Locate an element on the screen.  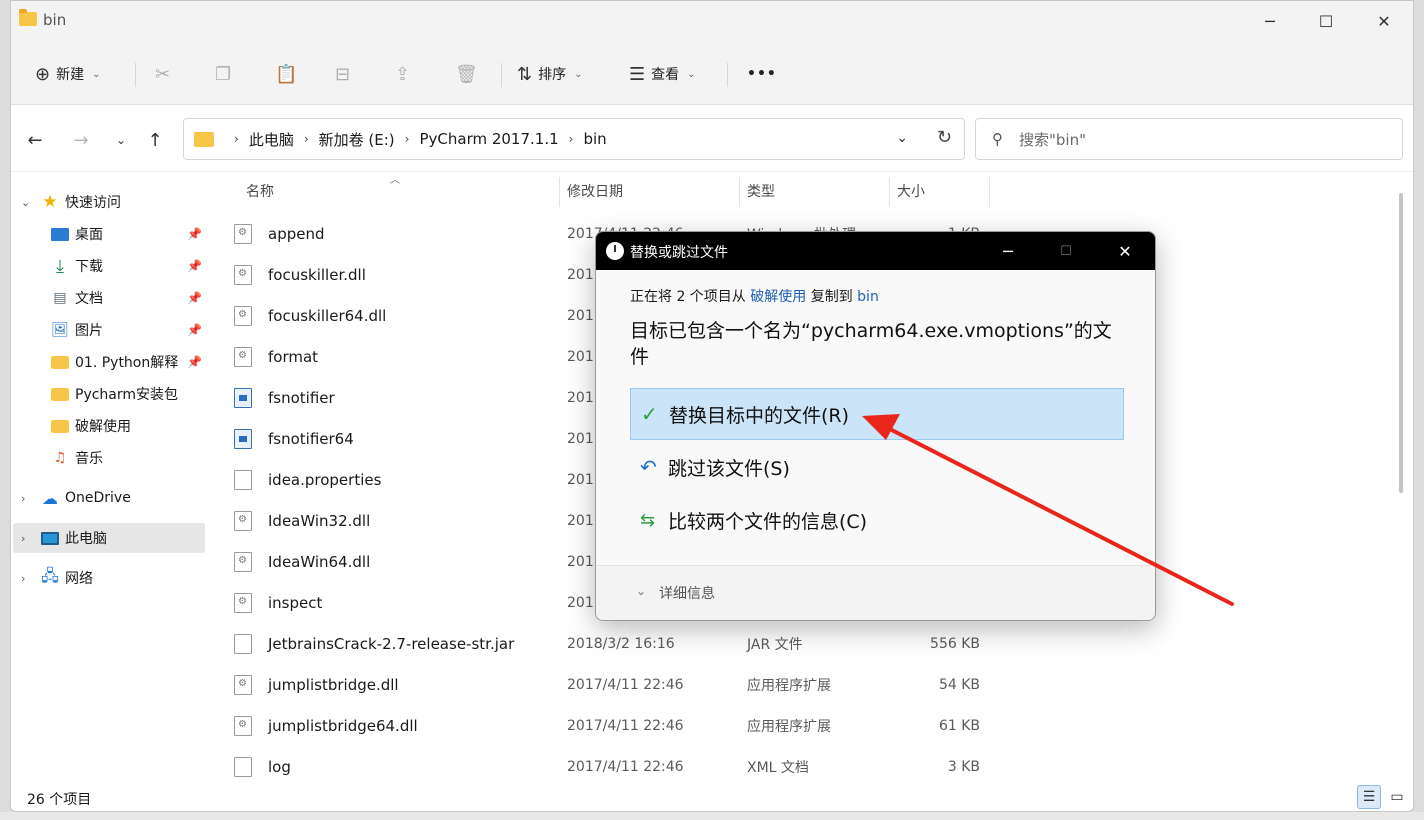
sidebar-item-label: 破解使用 is located at coordinates (103, 427).